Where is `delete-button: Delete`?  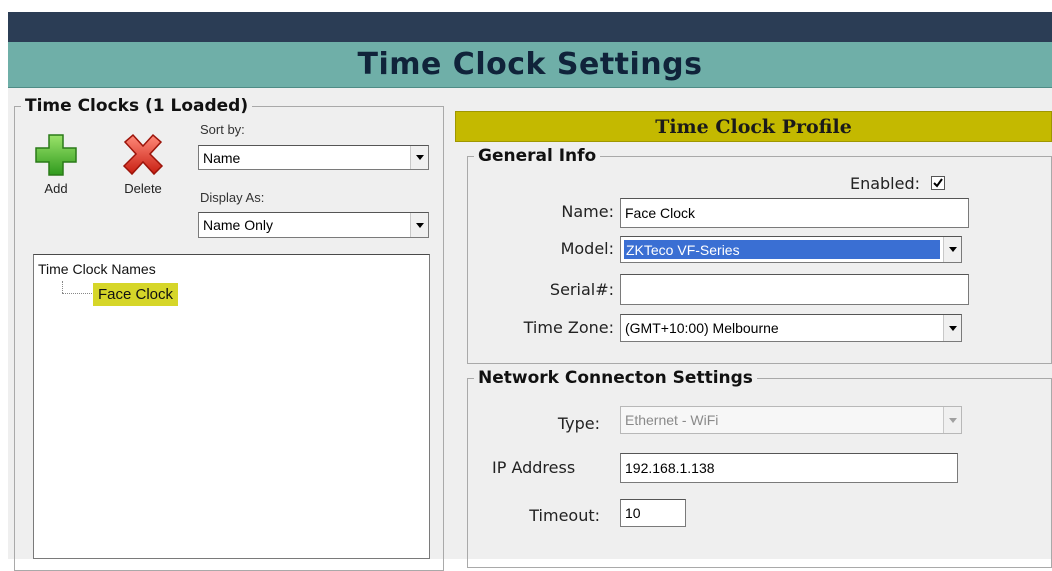 delete-button: Delete is located at coordinates (143, 164).